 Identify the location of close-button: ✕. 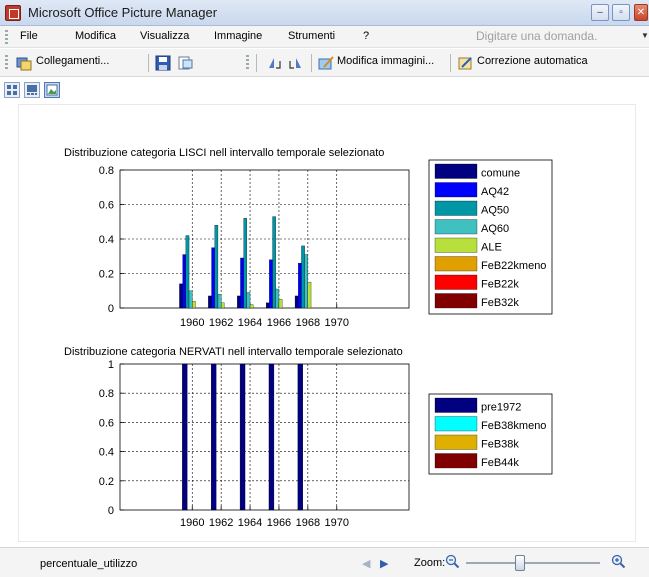
(641, 12).